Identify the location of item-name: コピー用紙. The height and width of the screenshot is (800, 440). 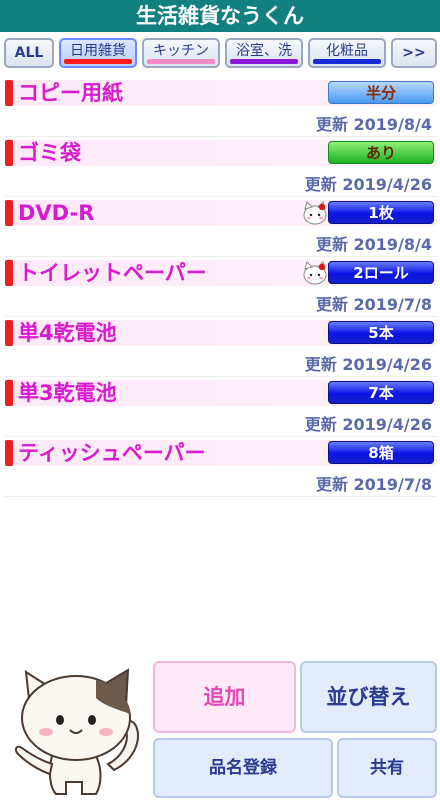
(70, 93).